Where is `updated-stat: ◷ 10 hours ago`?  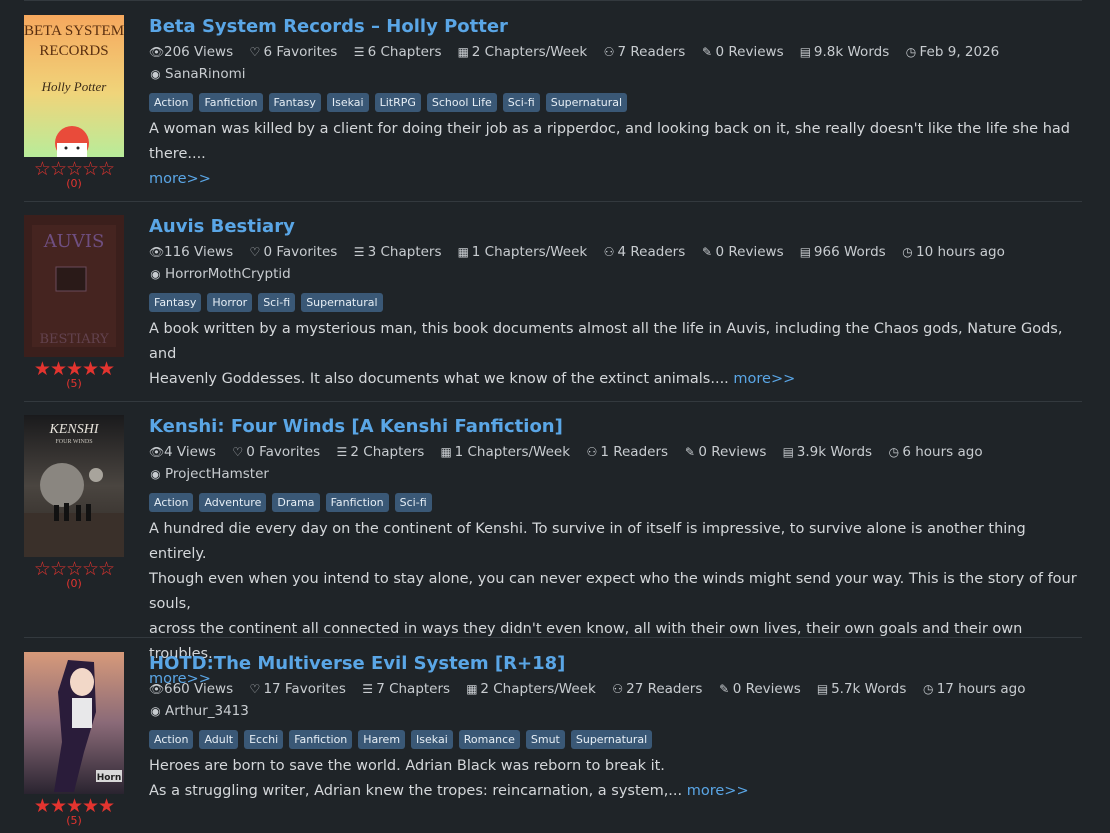 updated-stat: ◷ 10 hours ago is located at coordinates (953, 252).